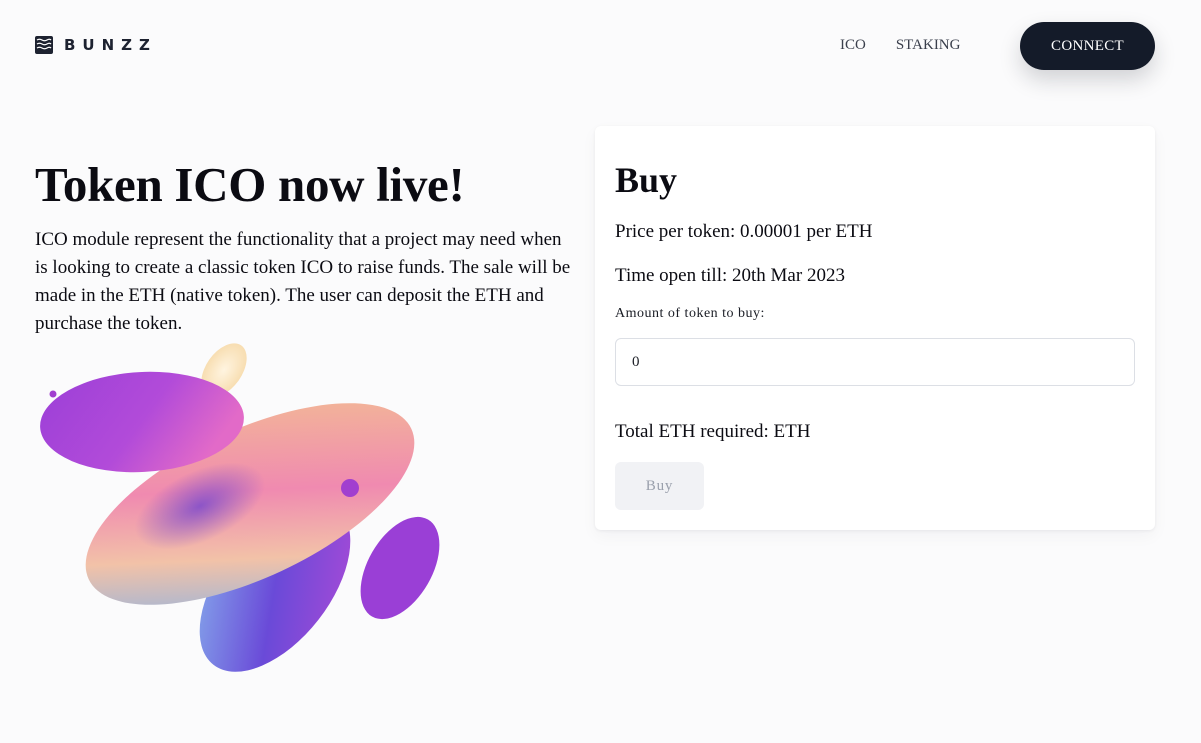 The image size is (1201, 743). I want to click on buy-card-title: Buy, so click(646, 180).